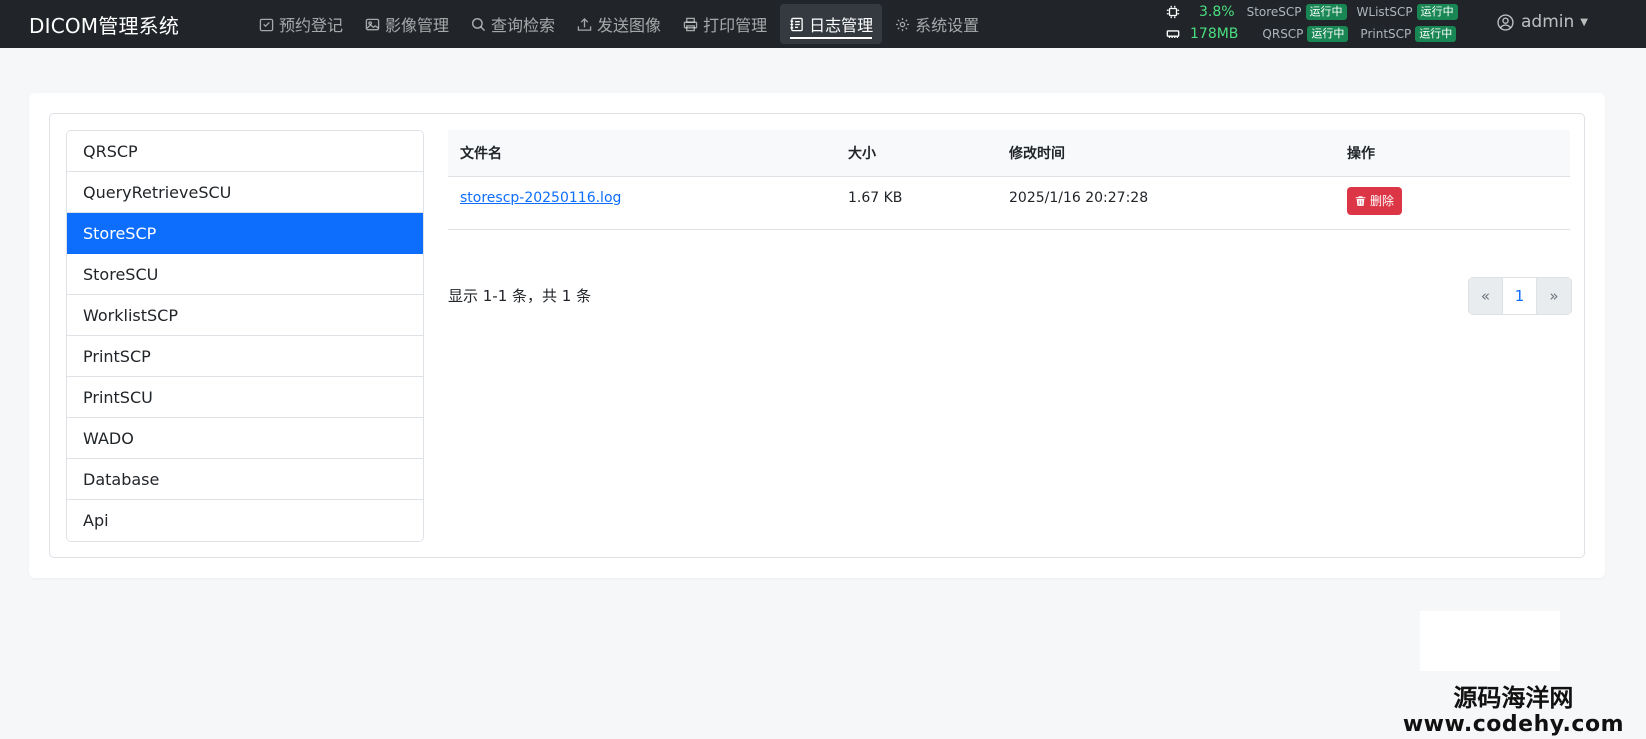 Image resolution: width=1646 pixels, height=739 pixels. Describe the element at coordinates (266, 24) in the screenshot. I see `calendar-check-icon` at that location.